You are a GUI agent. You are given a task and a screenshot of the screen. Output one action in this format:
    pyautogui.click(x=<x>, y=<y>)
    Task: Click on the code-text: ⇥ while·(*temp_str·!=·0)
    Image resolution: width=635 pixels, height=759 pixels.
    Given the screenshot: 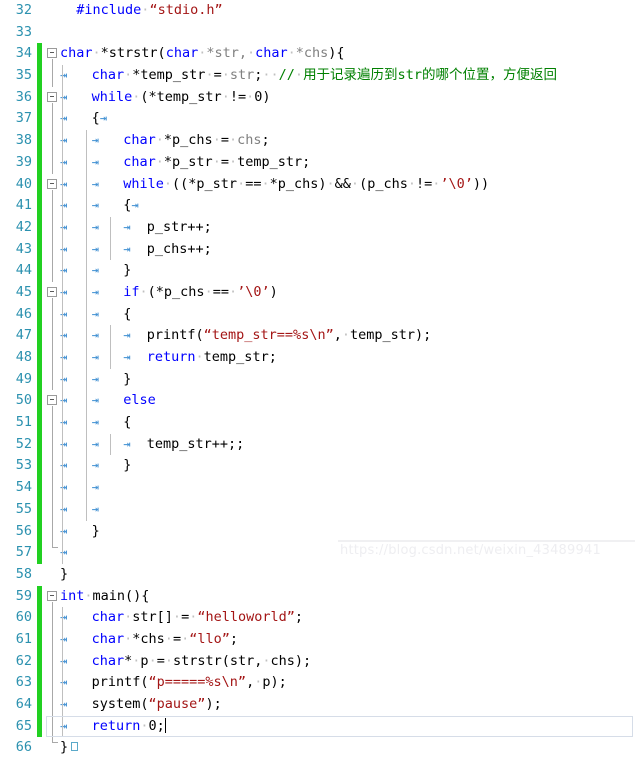 What is the action you would take?
    pyautogui.click(x=347, y=97)
    